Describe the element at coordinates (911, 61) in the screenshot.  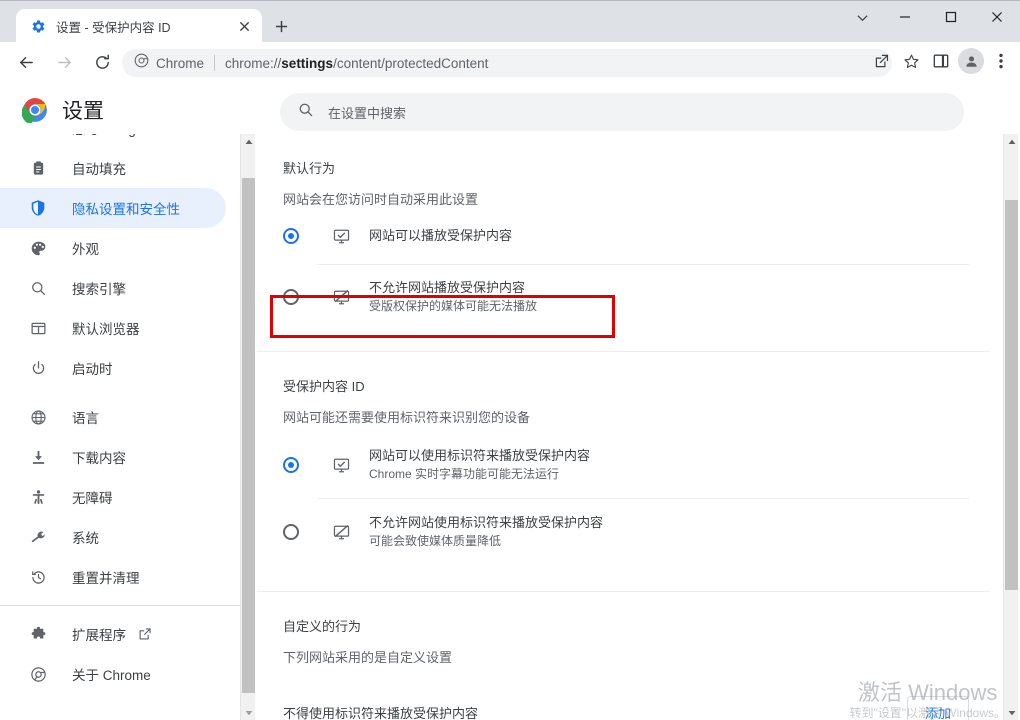
I see `bookmark-star-icon` at that location.